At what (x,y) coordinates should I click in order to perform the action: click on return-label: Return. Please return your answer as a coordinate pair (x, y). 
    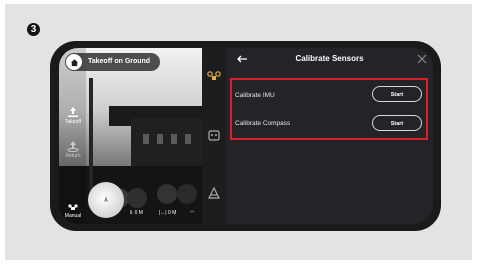
    Looking at the image, I should click on (73, 156).